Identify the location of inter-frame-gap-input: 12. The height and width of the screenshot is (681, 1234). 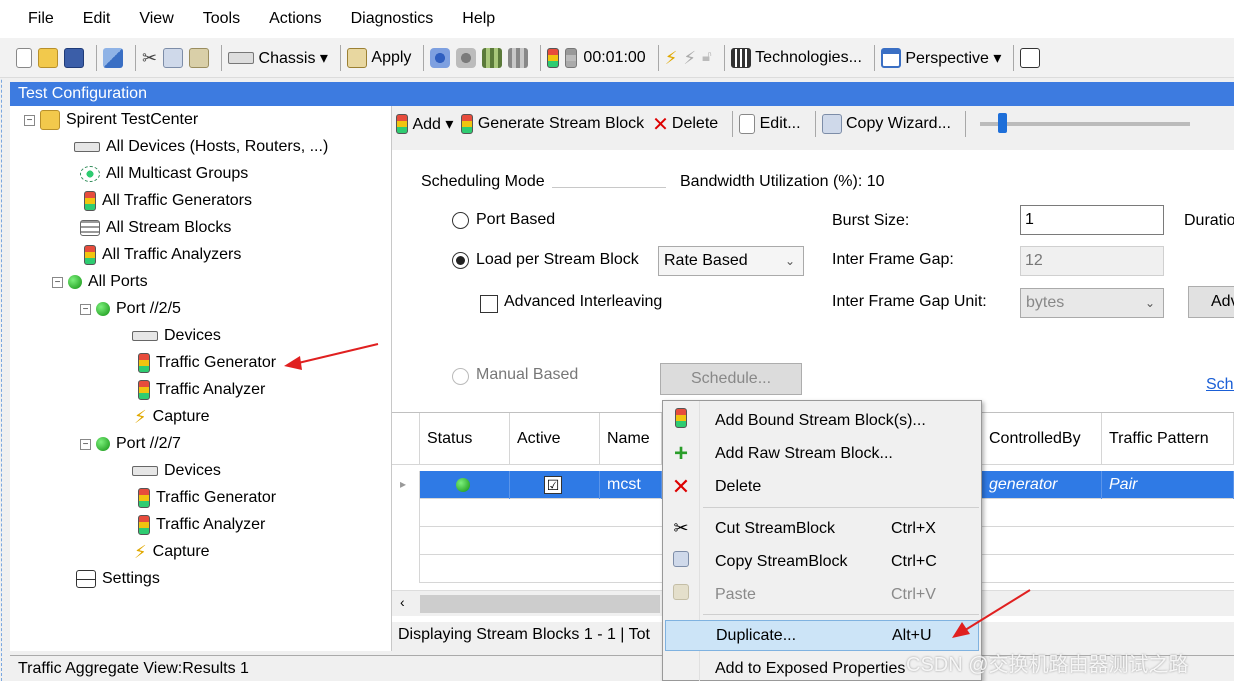
(1092, 261).